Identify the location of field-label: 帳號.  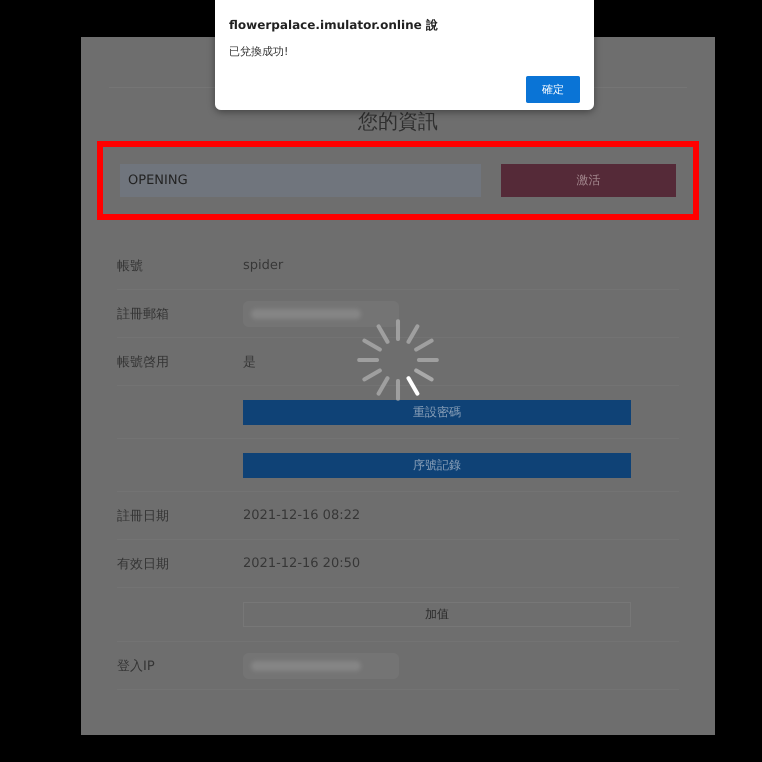
(130, 266).